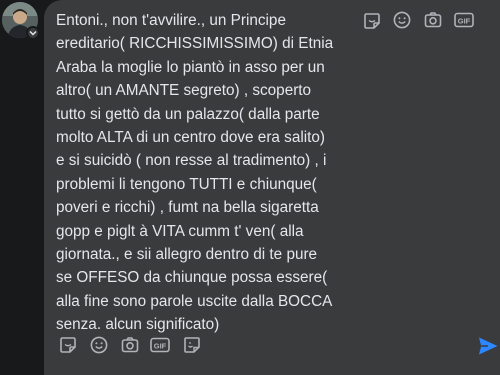  I want to click on camera-icon, so click(433, 20).